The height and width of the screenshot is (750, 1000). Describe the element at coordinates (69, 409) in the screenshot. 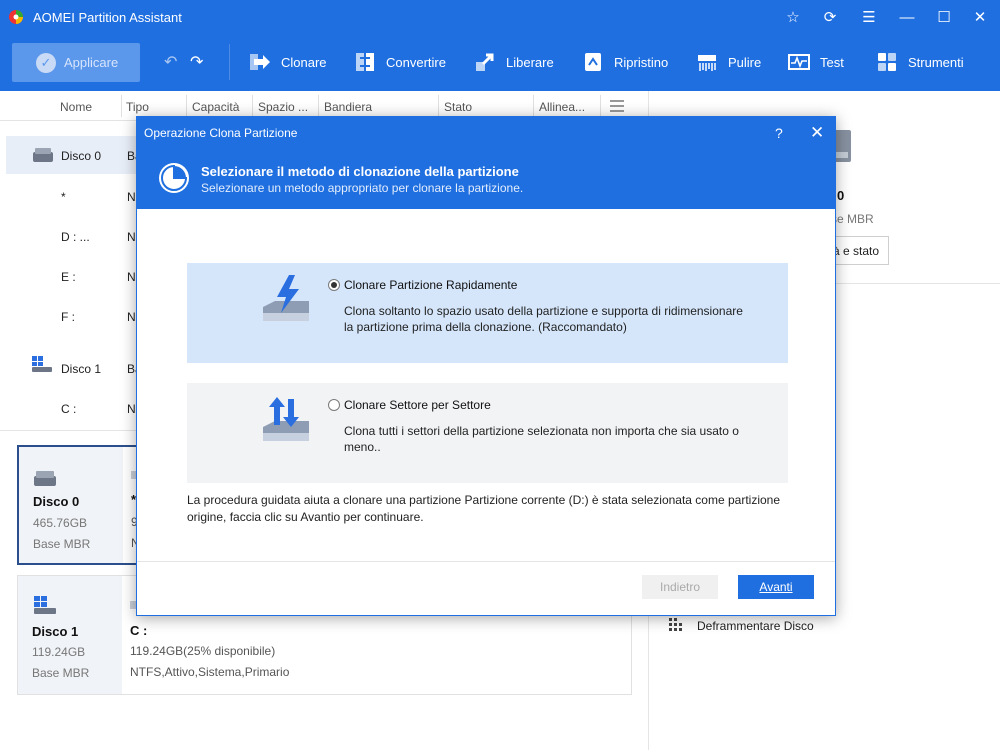

I see `row-name: C :` at that location.